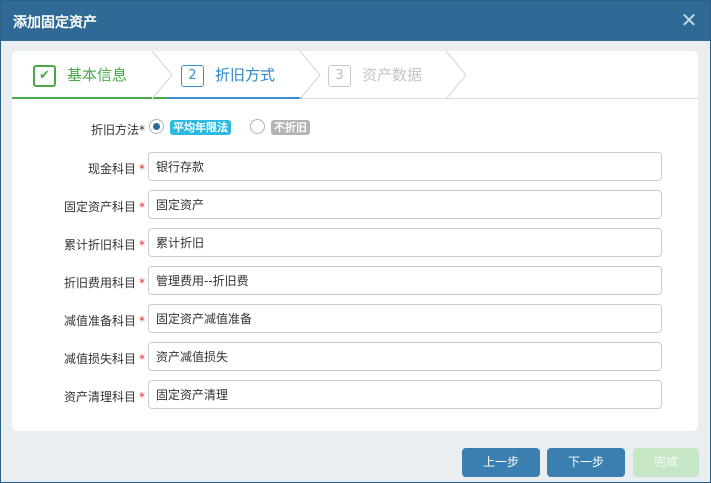  I want to click on close-icon: ✕, so click(689, 20).